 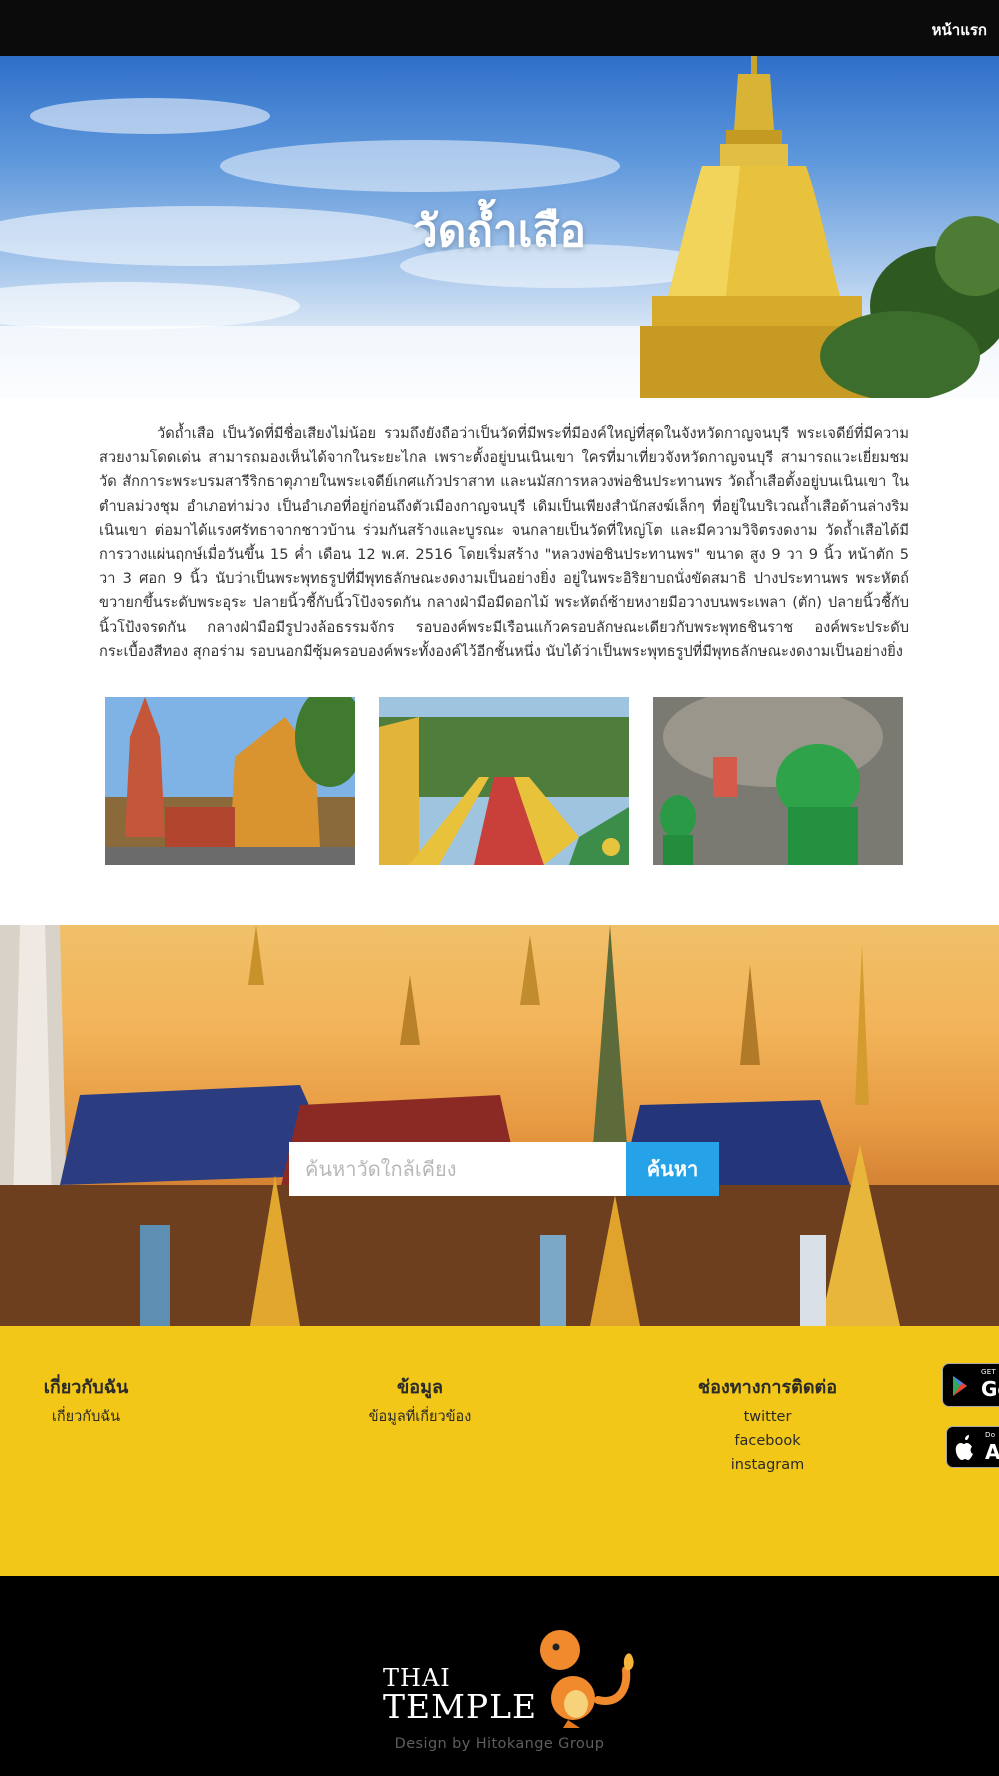 I want to click on google-play-icon, so click(x=960, y=1386).